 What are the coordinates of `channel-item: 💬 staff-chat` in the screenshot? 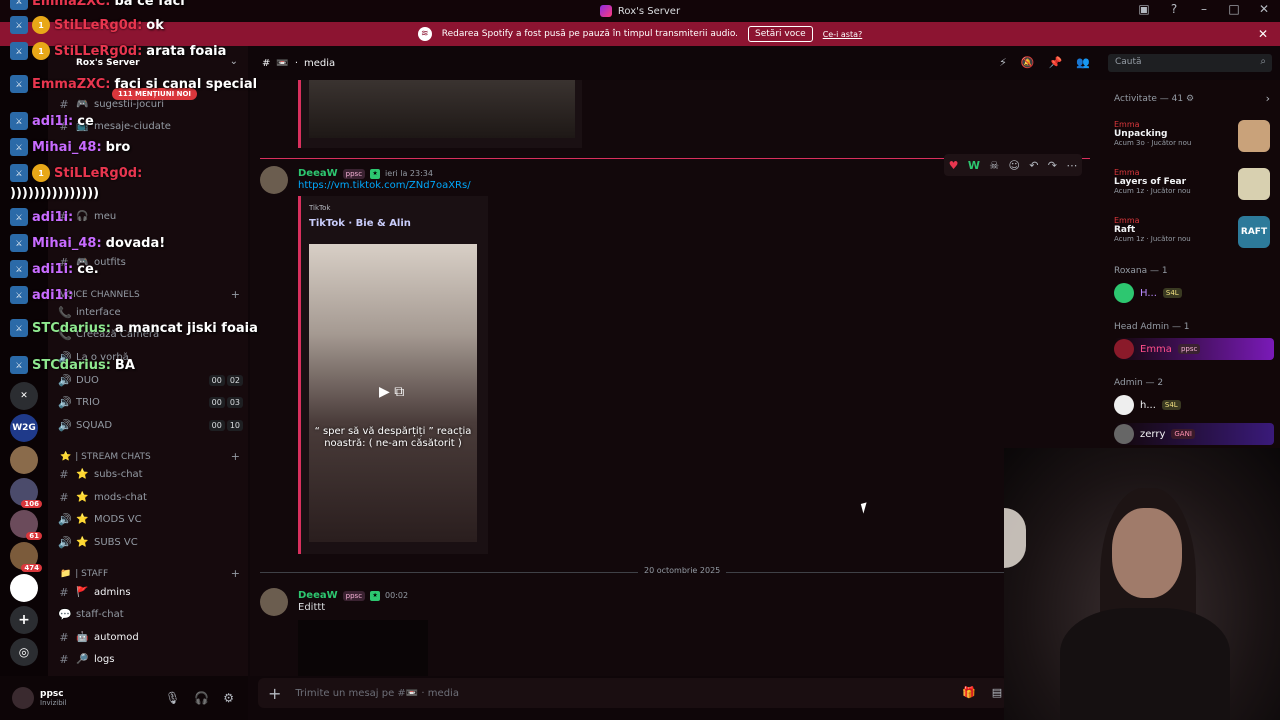 It's located at (150, 614).